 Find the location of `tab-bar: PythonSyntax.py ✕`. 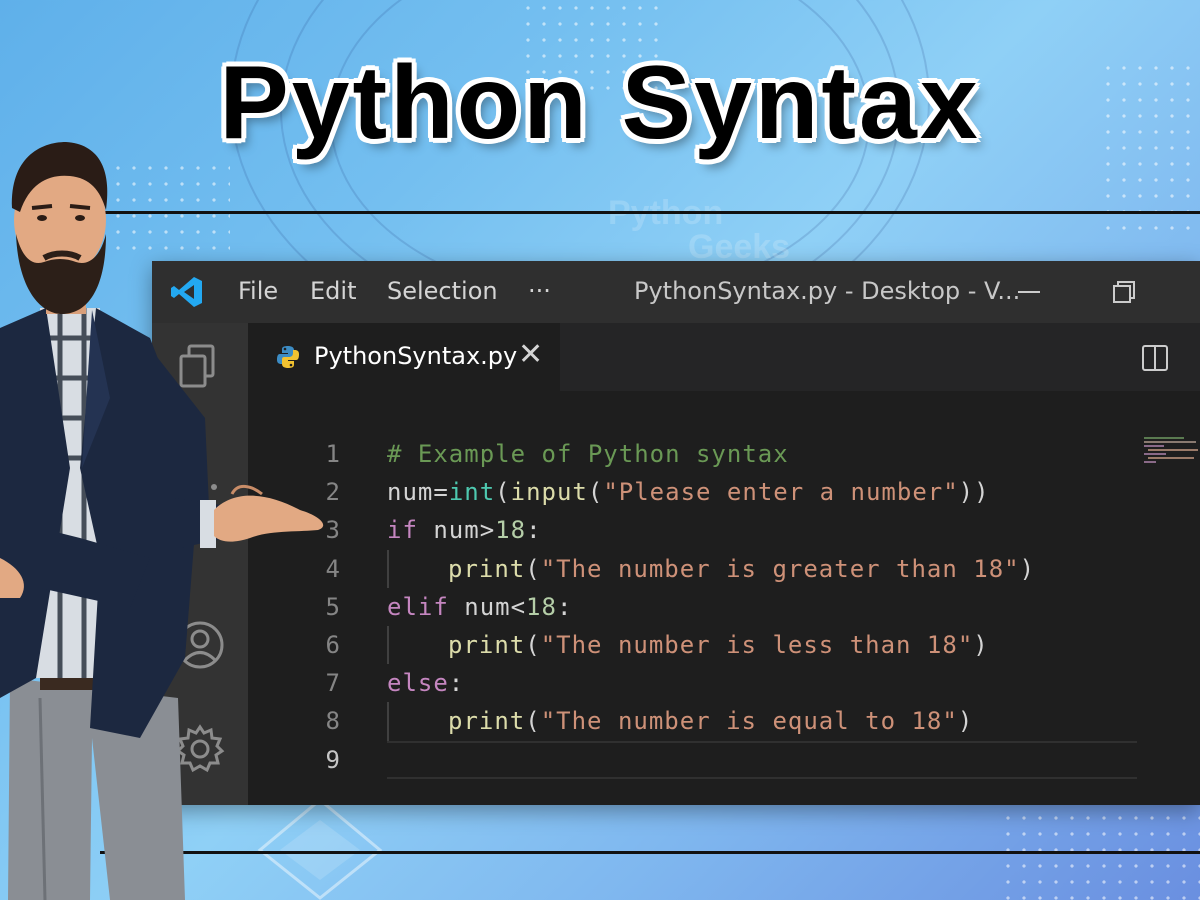

tab-bar: PythonSyntax.py ✕ is located at coordinates (724, 357).